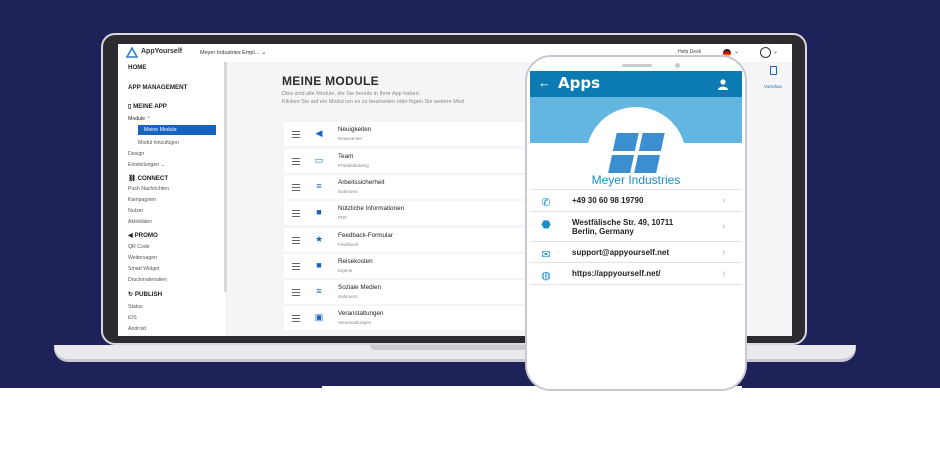 The width and height of the screenshot is (940, 453). I want to click on sidebar-item-status: Status, so click(135, 307).